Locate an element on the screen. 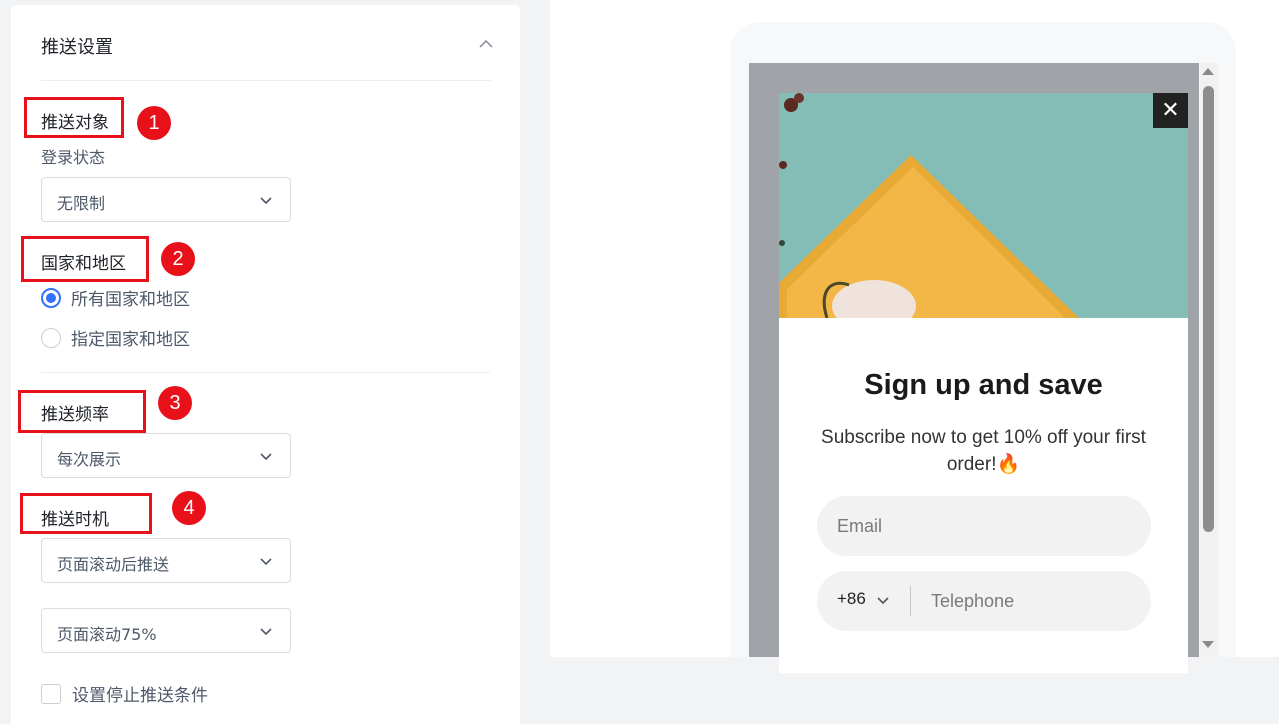  radio-circle is located at coordinates (51, 337).